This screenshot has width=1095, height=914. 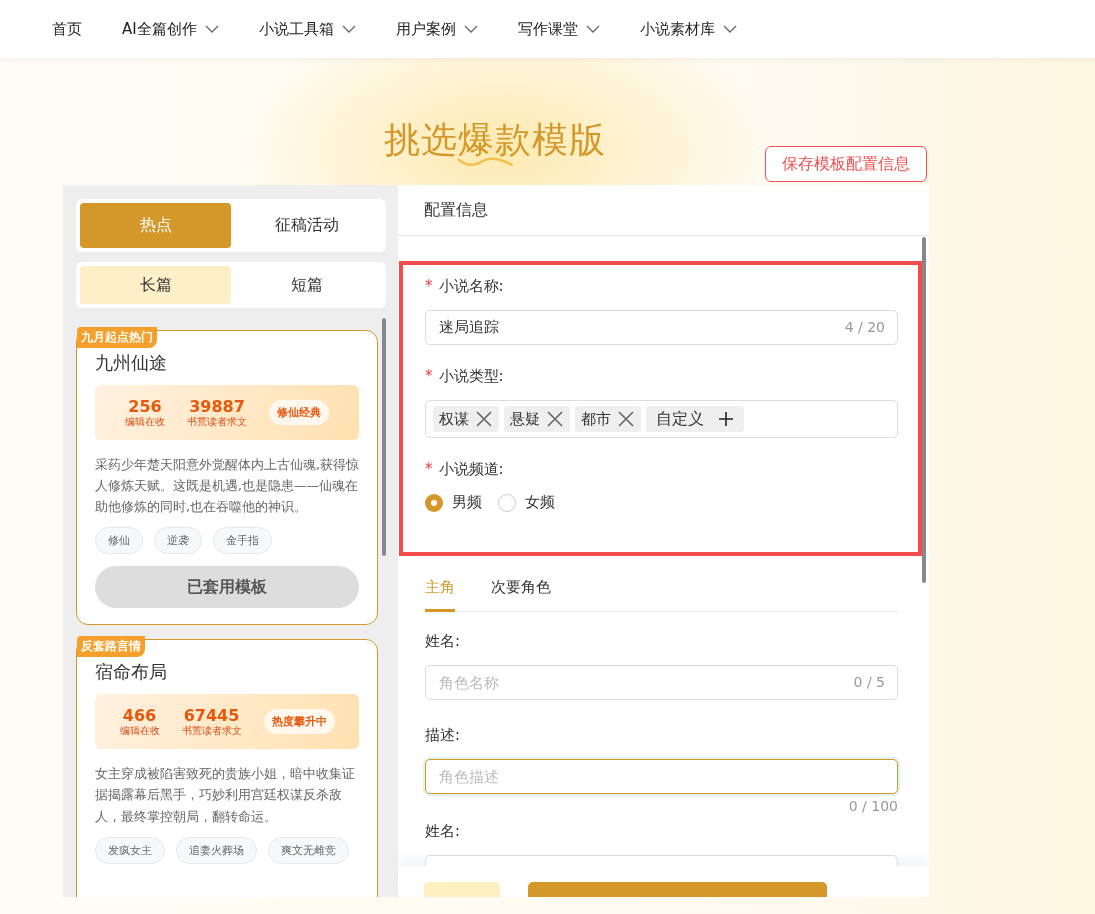 I want to click on char-counter: 0 / 5, so click(x=869, y=682).